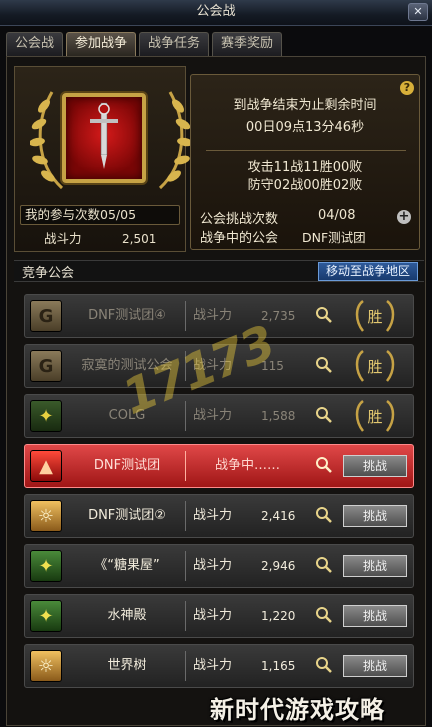 This screenshot has height=727, width=432. Describe the element at coordinates (297, 710) in the screenshot. I see `site-watermark: 新时代游戏攻略` at that location.